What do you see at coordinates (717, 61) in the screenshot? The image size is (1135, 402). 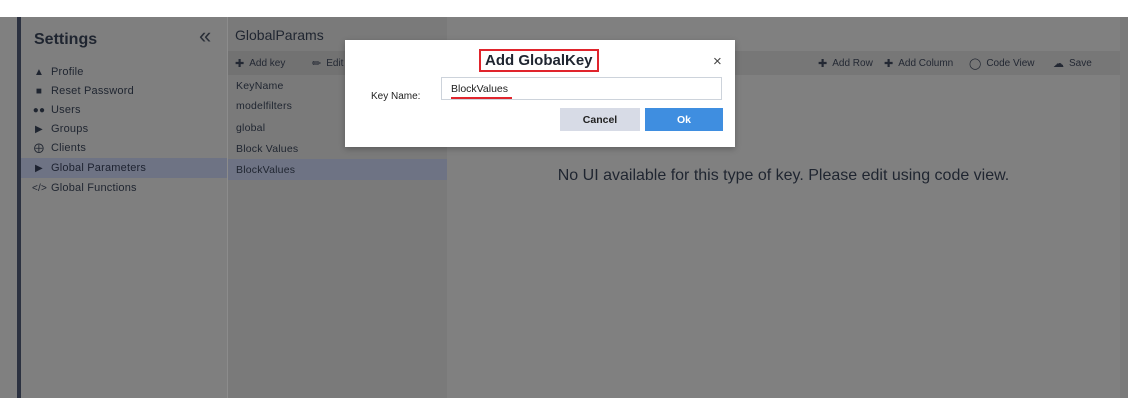 I see `close-icon: ×` at bounding box center [717, 61].